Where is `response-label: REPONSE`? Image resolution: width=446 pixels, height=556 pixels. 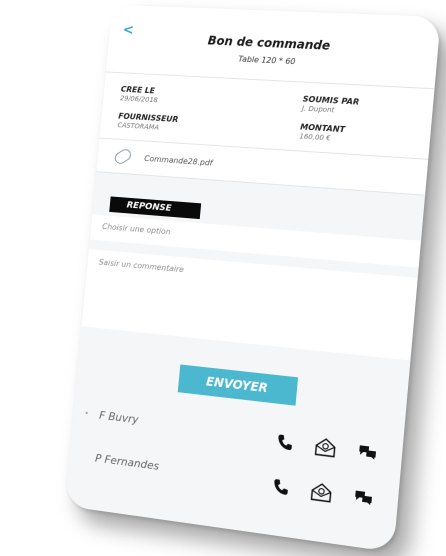
response-label: REPONSE is located at coordinates (155, 208).